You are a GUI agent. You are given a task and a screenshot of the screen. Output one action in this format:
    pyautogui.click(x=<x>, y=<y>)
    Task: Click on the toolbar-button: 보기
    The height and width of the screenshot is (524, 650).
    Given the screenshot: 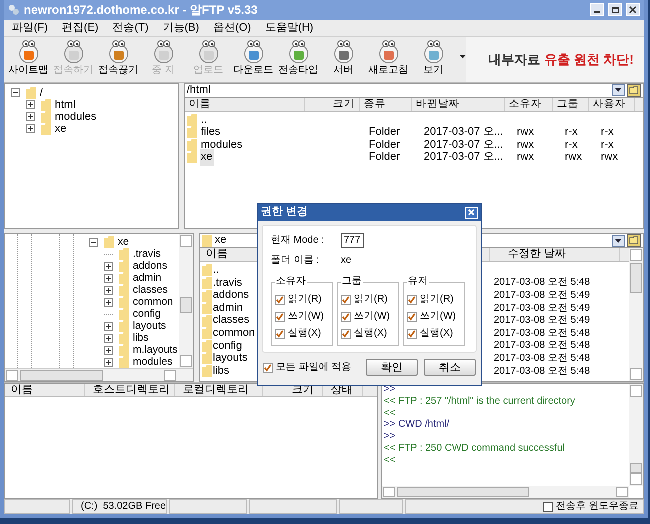 What is the action you would take?
    pyautogui.click(x=433, y=60)
    